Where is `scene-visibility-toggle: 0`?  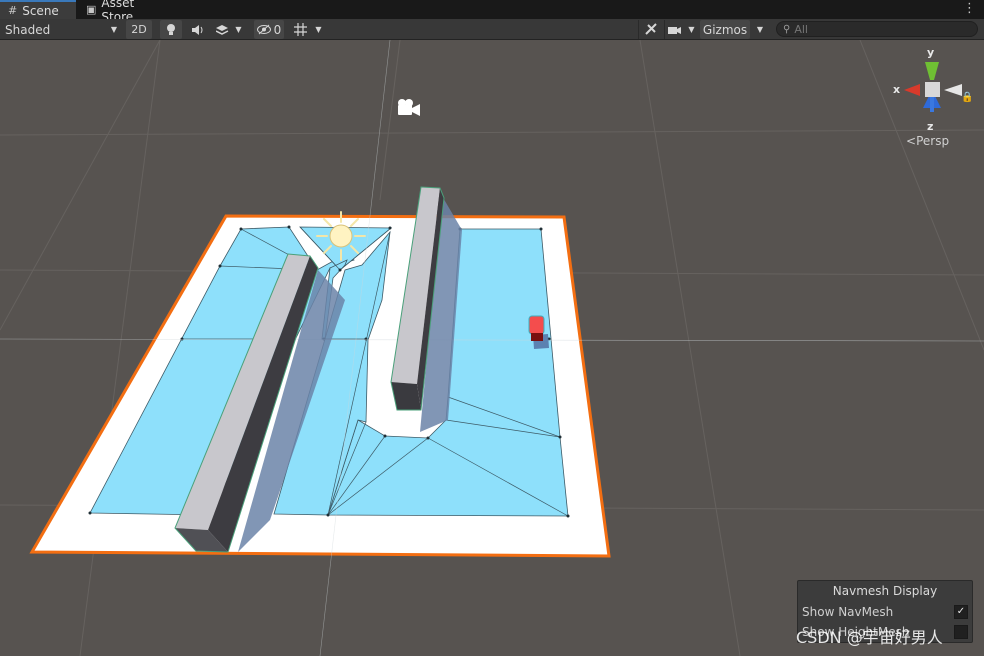
scene-visibility-toggle: 0 is located at coordinates (269, 29).